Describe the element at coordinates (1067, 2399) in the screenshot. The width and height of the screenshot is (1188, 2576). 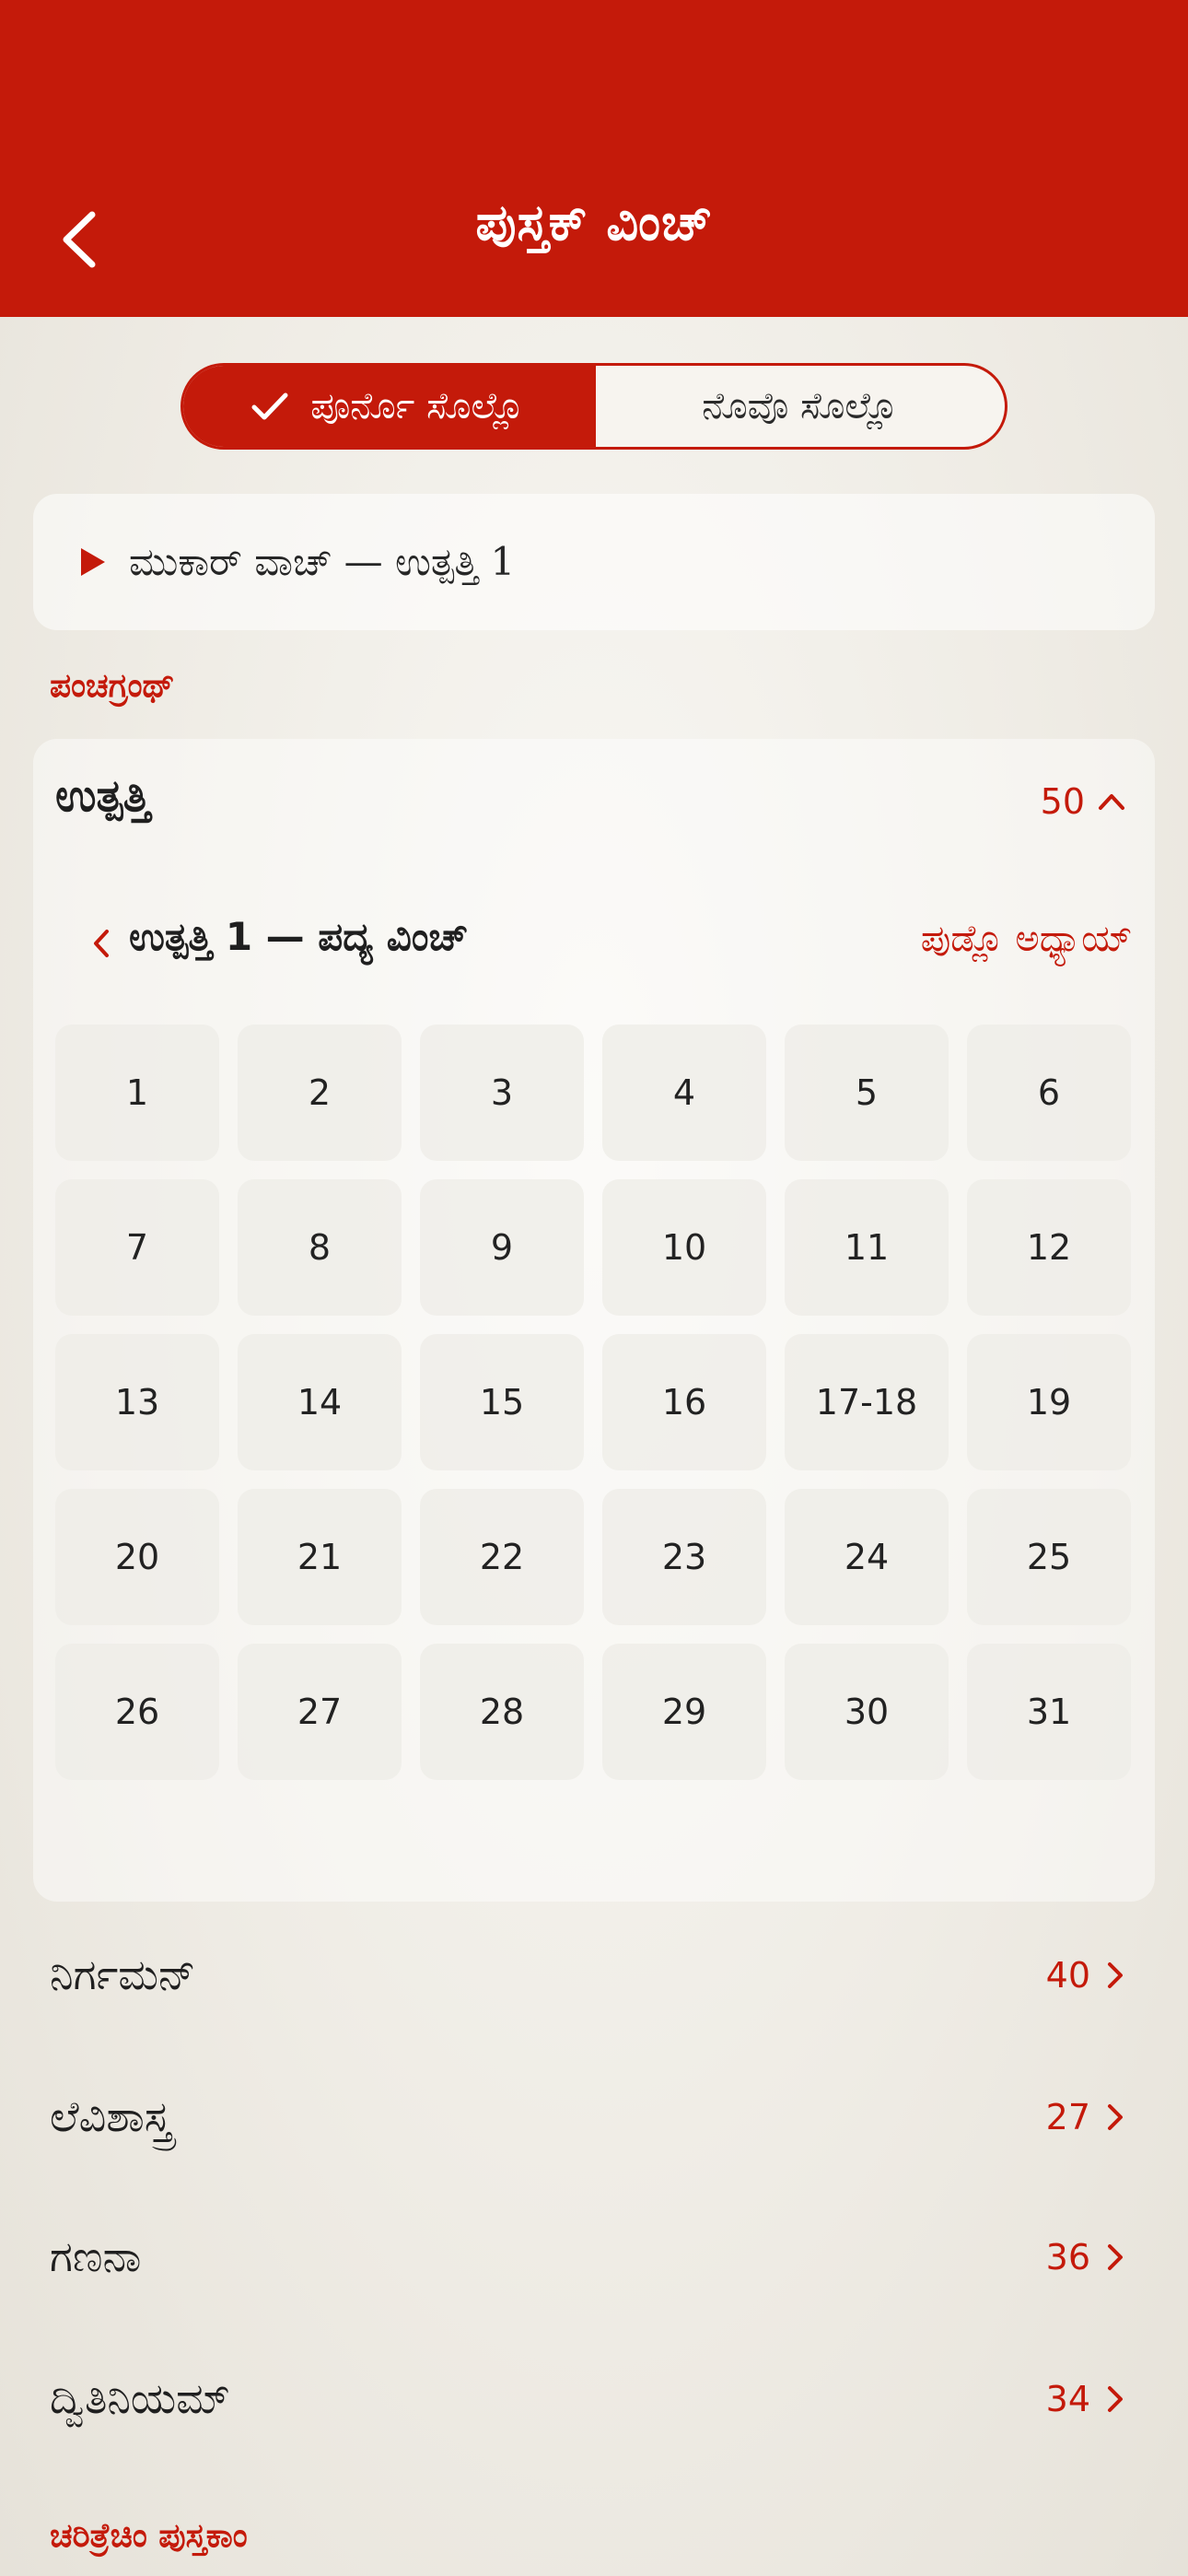
I see `book-count-value: 34` at that location.